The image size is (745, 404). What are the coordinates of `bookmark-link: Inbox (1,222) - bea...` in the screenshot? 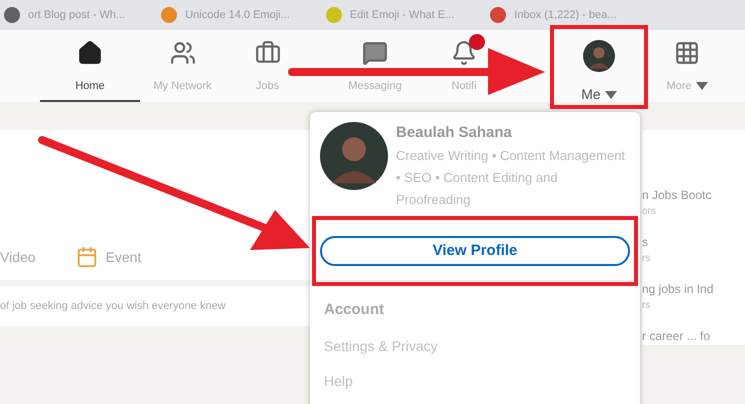 It's located at (565, 15).